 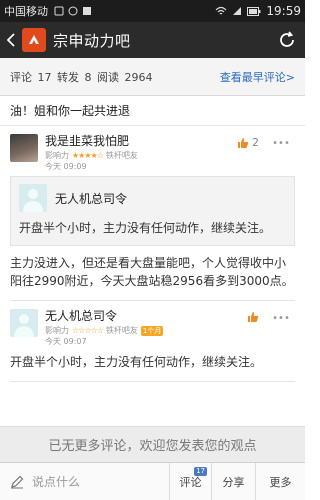 I want to click on comment-time: 今天 09:09, so click(x=66, y=166).